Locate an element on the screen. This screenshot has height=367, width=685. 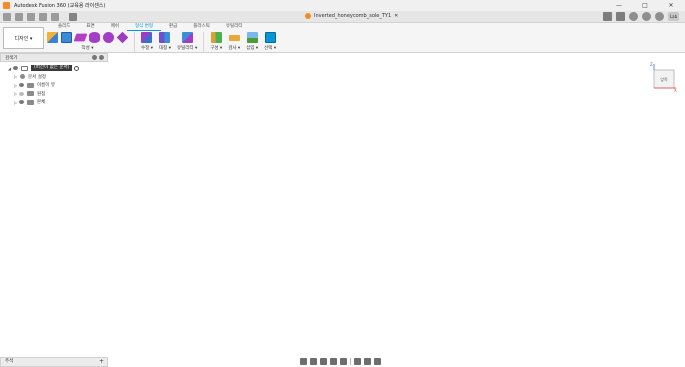
close-button: ✕ is located at coordinates (671, 5).